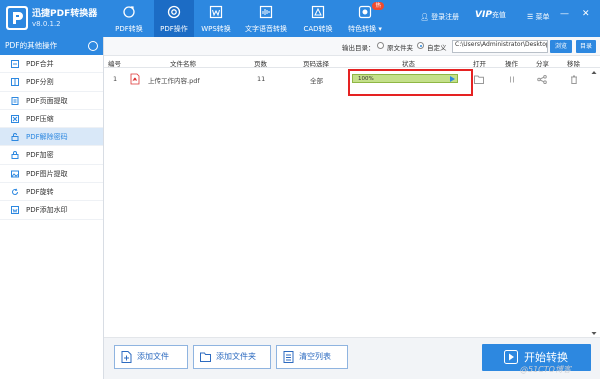 The image size is (600, 379). I want to click on split-icon, so click(15, 82).